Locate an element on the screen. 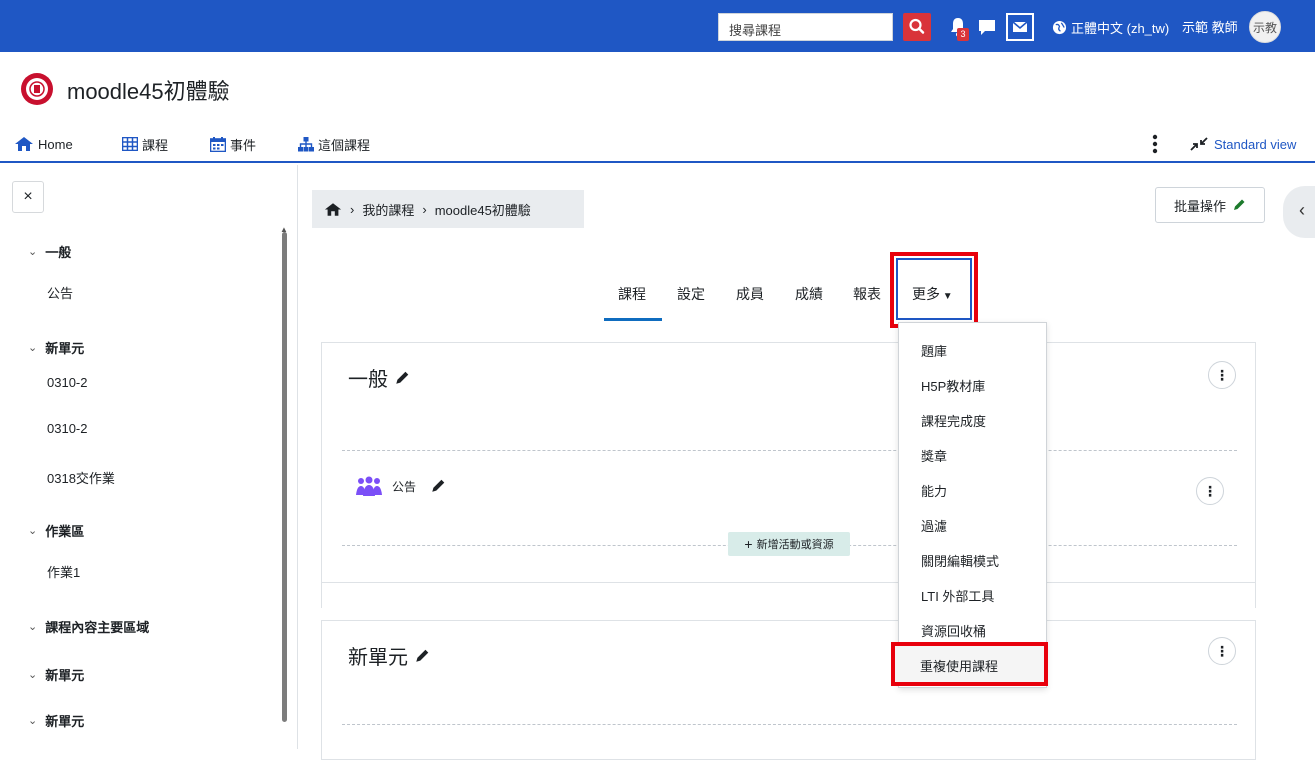 The width and height of the screenshot is (1315, 760). notification-count-badge: 3 is located at coordinates (963, 34).